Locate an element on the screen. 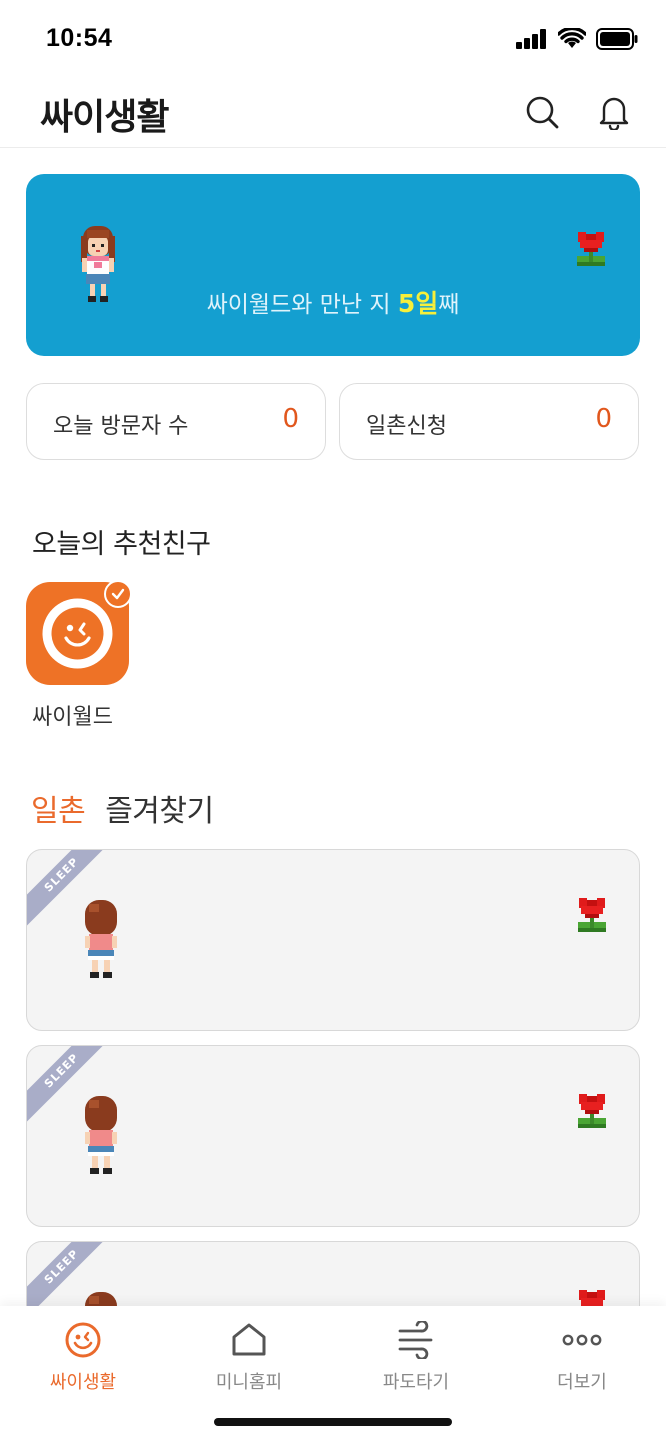  friend-tabs: 일촌 즐겨찾기 is located at coordinates (122, 808).